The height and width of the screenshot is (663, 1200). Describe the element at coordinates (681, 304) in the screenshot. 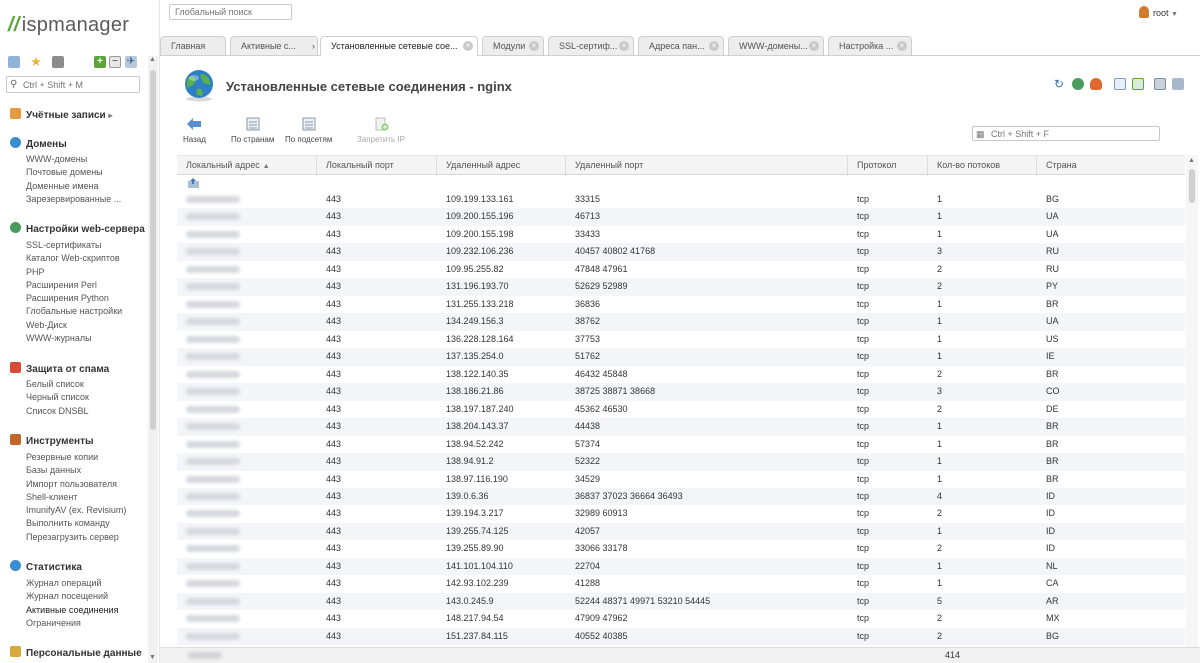

I see `table-row: 443 131.255.133.218 36836 tcp 1 BR` at that location.